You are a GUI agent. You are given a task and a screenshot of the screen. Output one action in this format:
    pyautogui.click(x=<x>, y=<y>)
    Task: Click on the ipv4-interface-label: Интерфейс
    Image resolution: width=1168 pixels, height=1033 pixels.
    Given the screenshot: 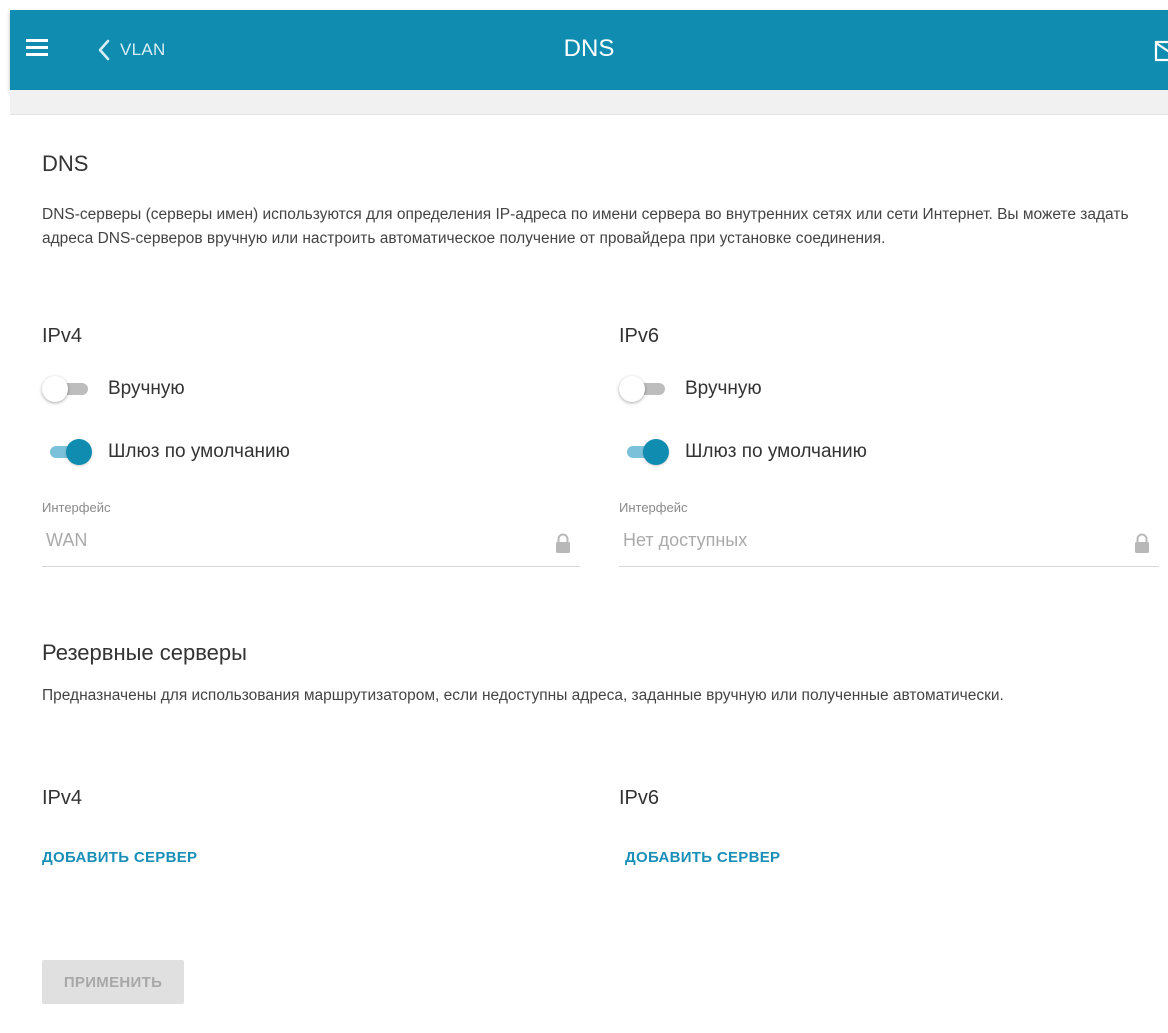 What is the action you would take?
    pyautogui.click(x=76, y=507)
    